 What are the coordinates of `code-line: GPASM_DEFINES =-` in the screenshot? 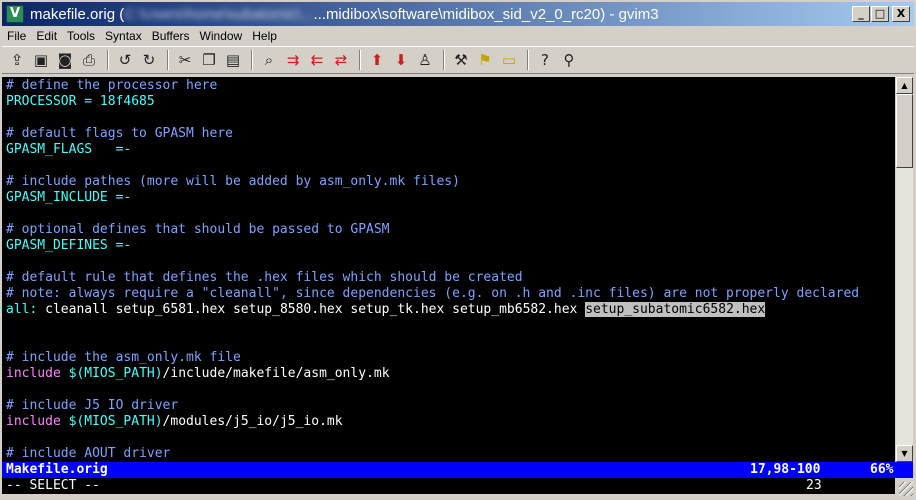 It's located at (448, 246).